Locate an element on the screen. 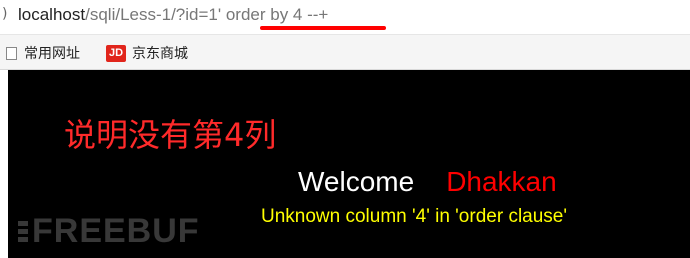 The height and width of the screenshot is (258, 690). url-host: localhost is located at coordinates (52, 14).